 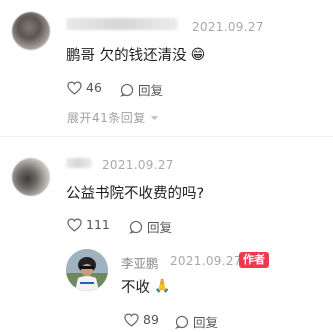 I want to click on author-badge: 作者, so click(x=254, y=260).